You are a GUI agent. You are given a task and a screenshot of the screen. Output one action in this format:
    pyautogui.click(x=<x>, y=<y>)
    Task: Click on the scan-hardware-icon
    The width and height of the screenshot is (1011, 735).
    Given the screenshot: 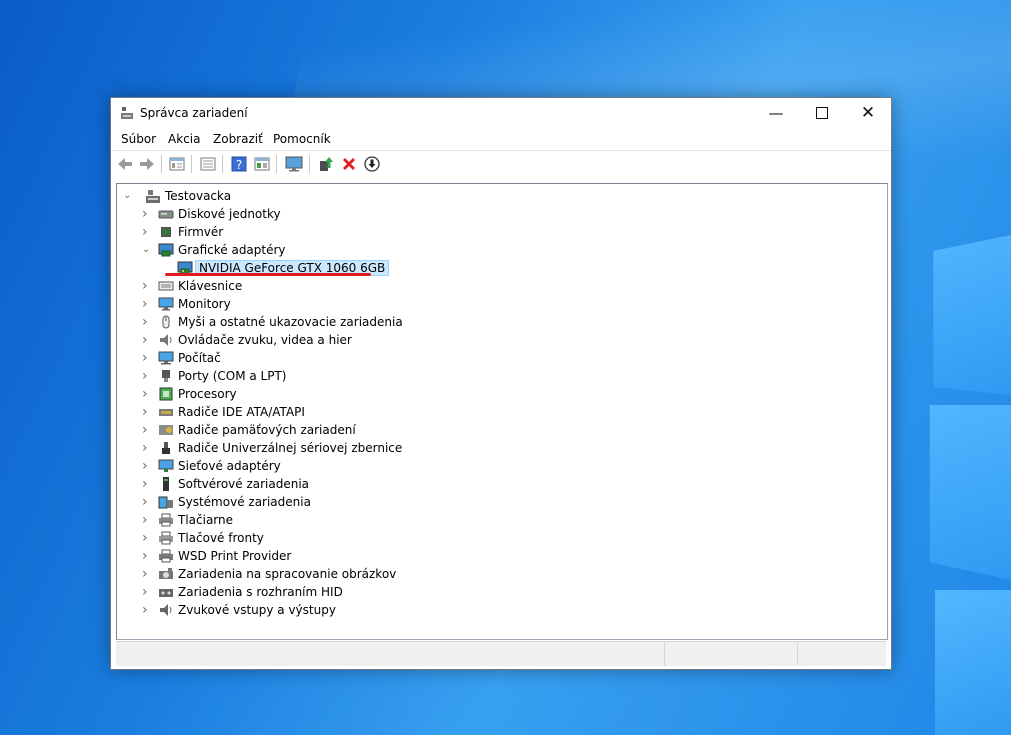 What is the action you would take?
    pyautogui.click(x=294, y=164)
    